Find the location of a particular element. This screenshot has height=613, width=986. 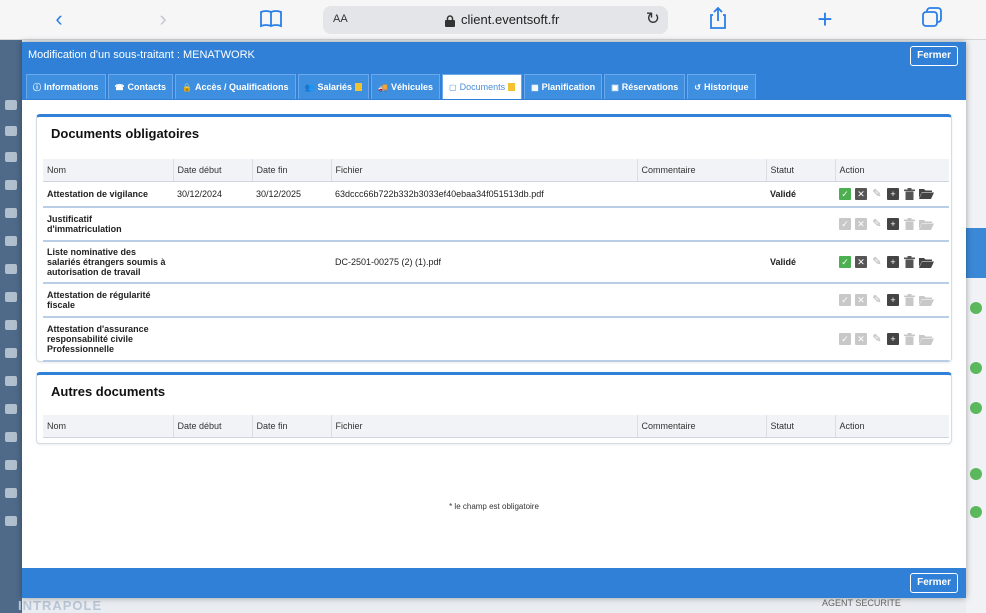

tab-documents: ▢ Documents is located at coordinates (482, 86).